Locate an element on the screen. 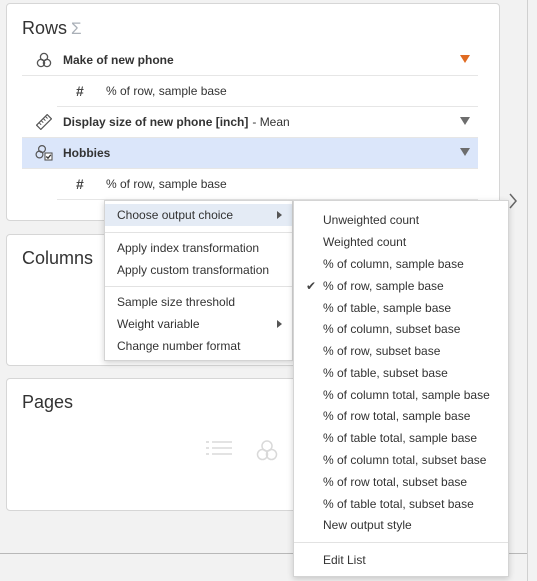 The width and height of the screenshot is (537, 581). rows-title-text: Rows is located at coordinates (45, 28).